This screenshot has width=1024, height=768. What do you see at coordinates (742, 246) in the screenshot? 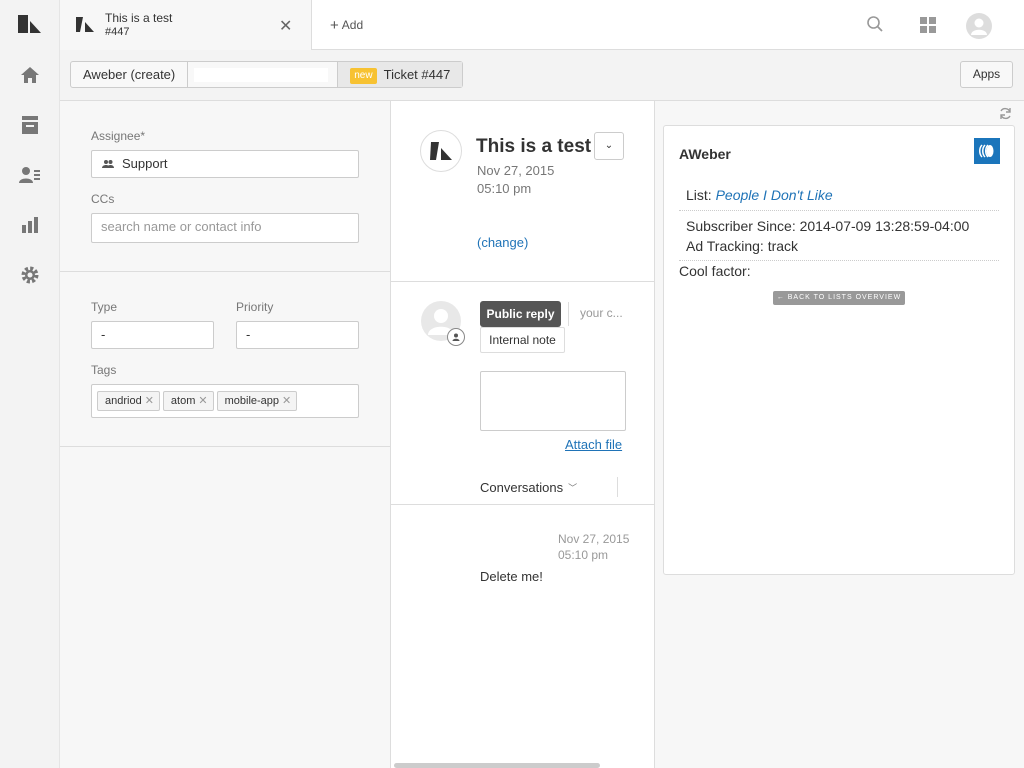
I see `ad-tracking-row: Ad Tracking: track` at bounding box center [742, 246].